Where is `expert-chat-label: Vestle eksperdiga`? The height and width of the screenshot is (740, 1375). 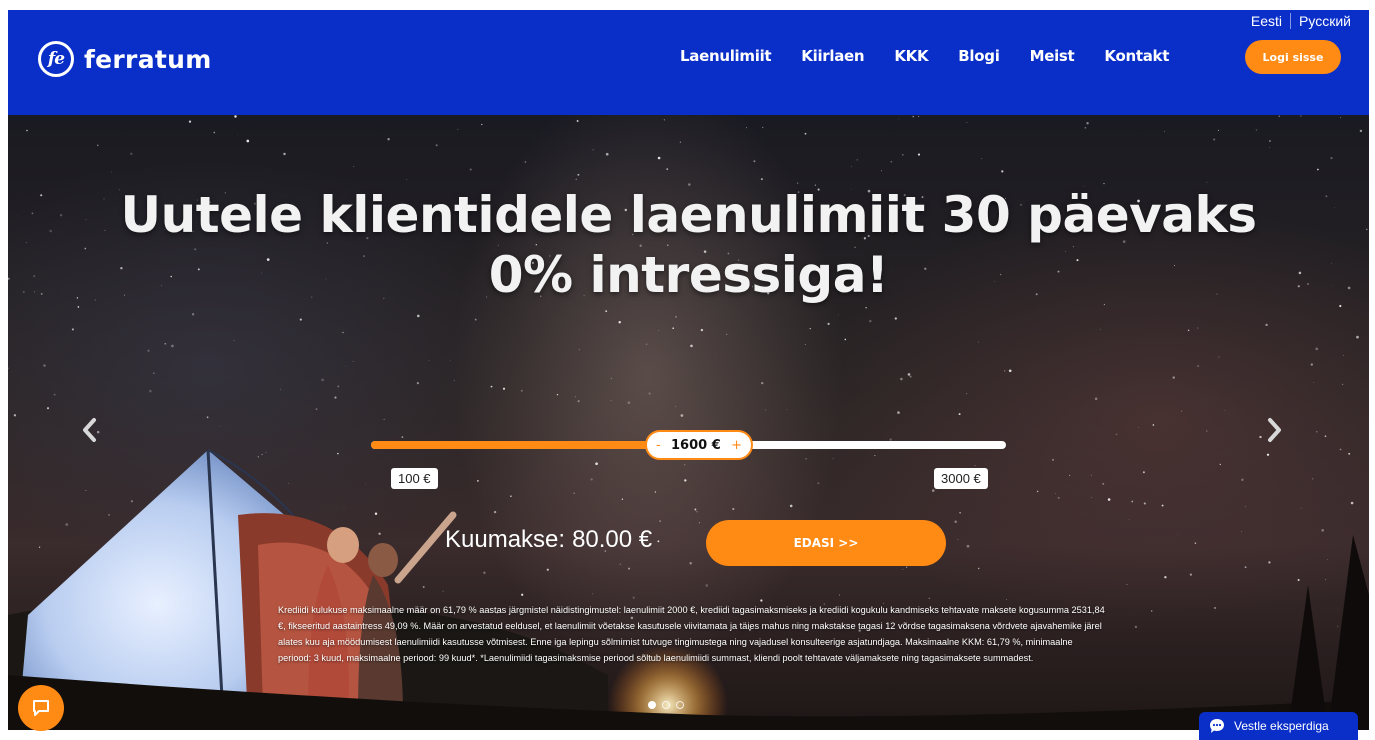 expert-chat-label: Vestle eksperdiga is located at coordinates (1281, 726).